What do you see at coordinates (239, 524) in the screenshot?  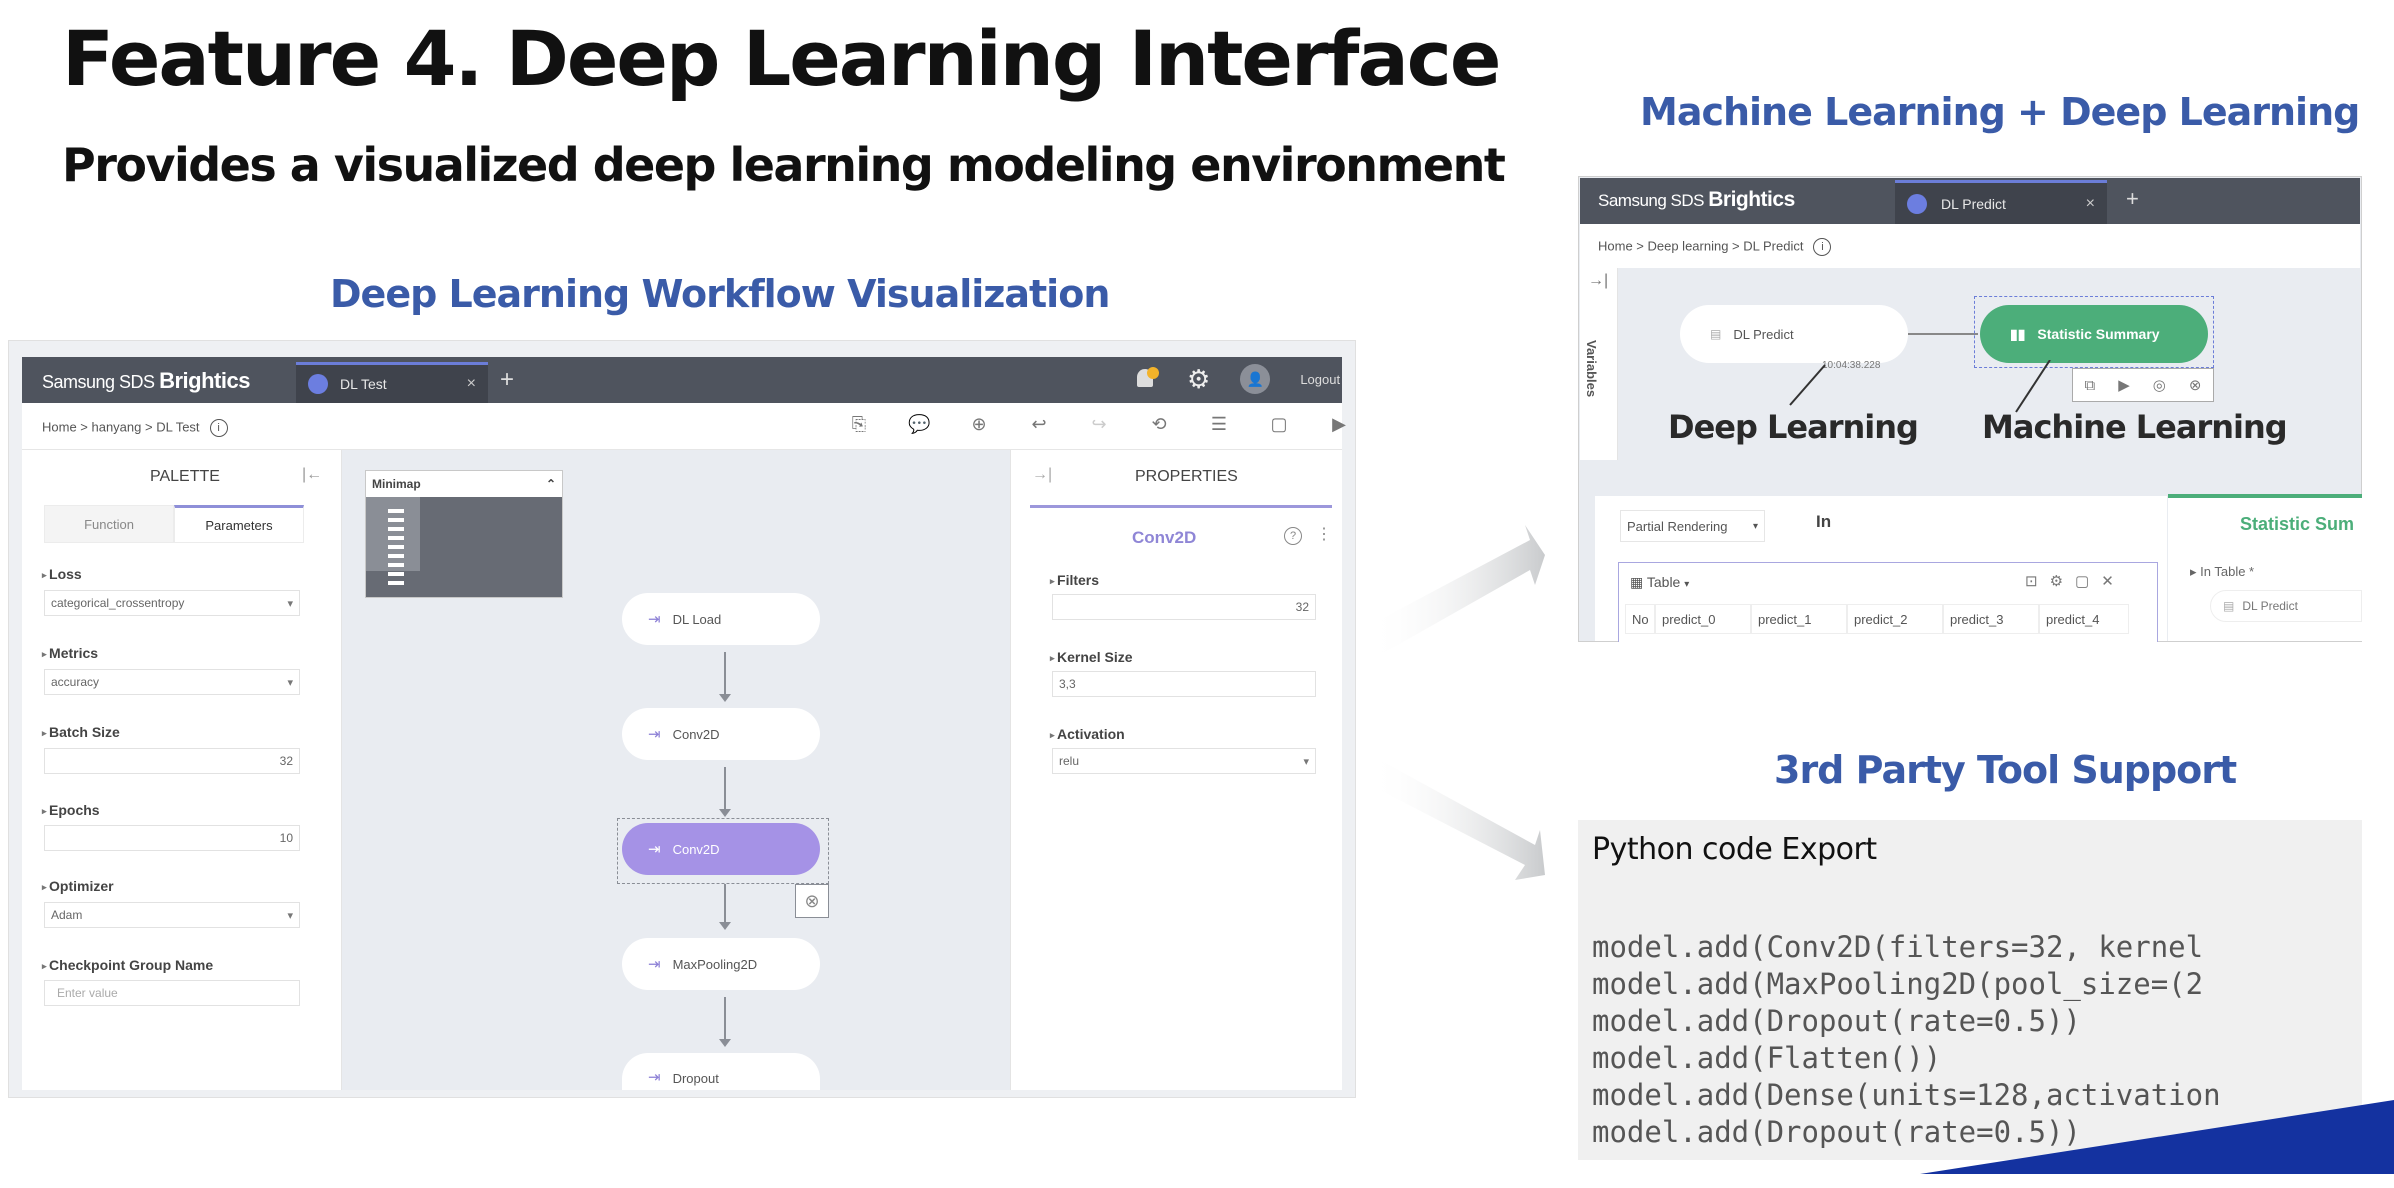 I see `tab-parameters: Parameters` at bounding box center [239, 524].